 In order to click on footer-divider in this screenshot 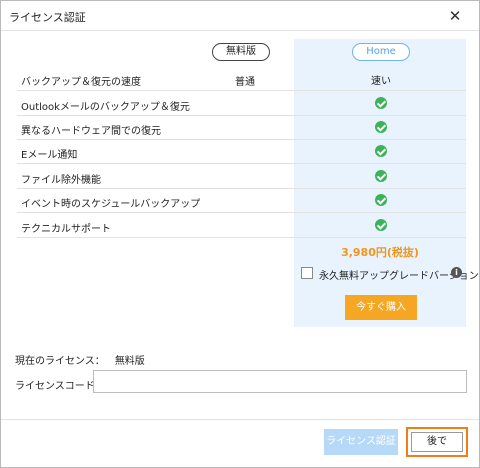, I will do `click(240, 419)`.